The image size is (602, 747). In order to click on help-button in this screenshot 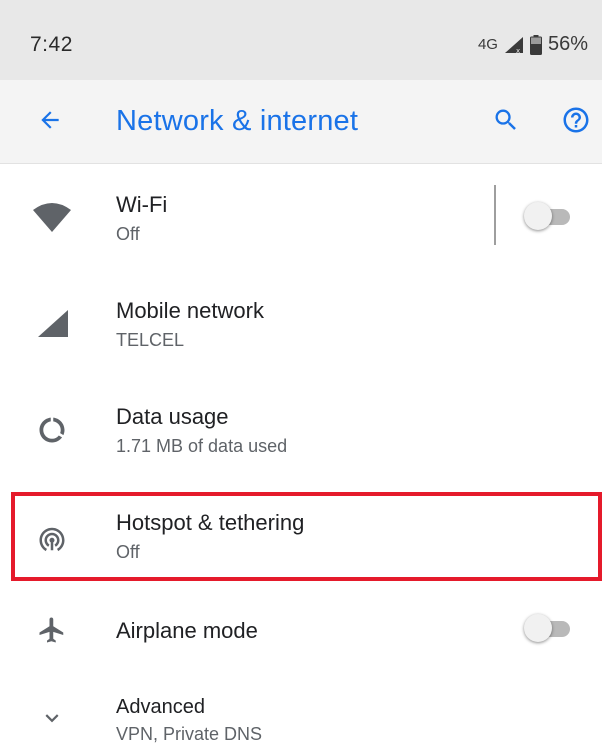, I will do `click(576, 122)`.